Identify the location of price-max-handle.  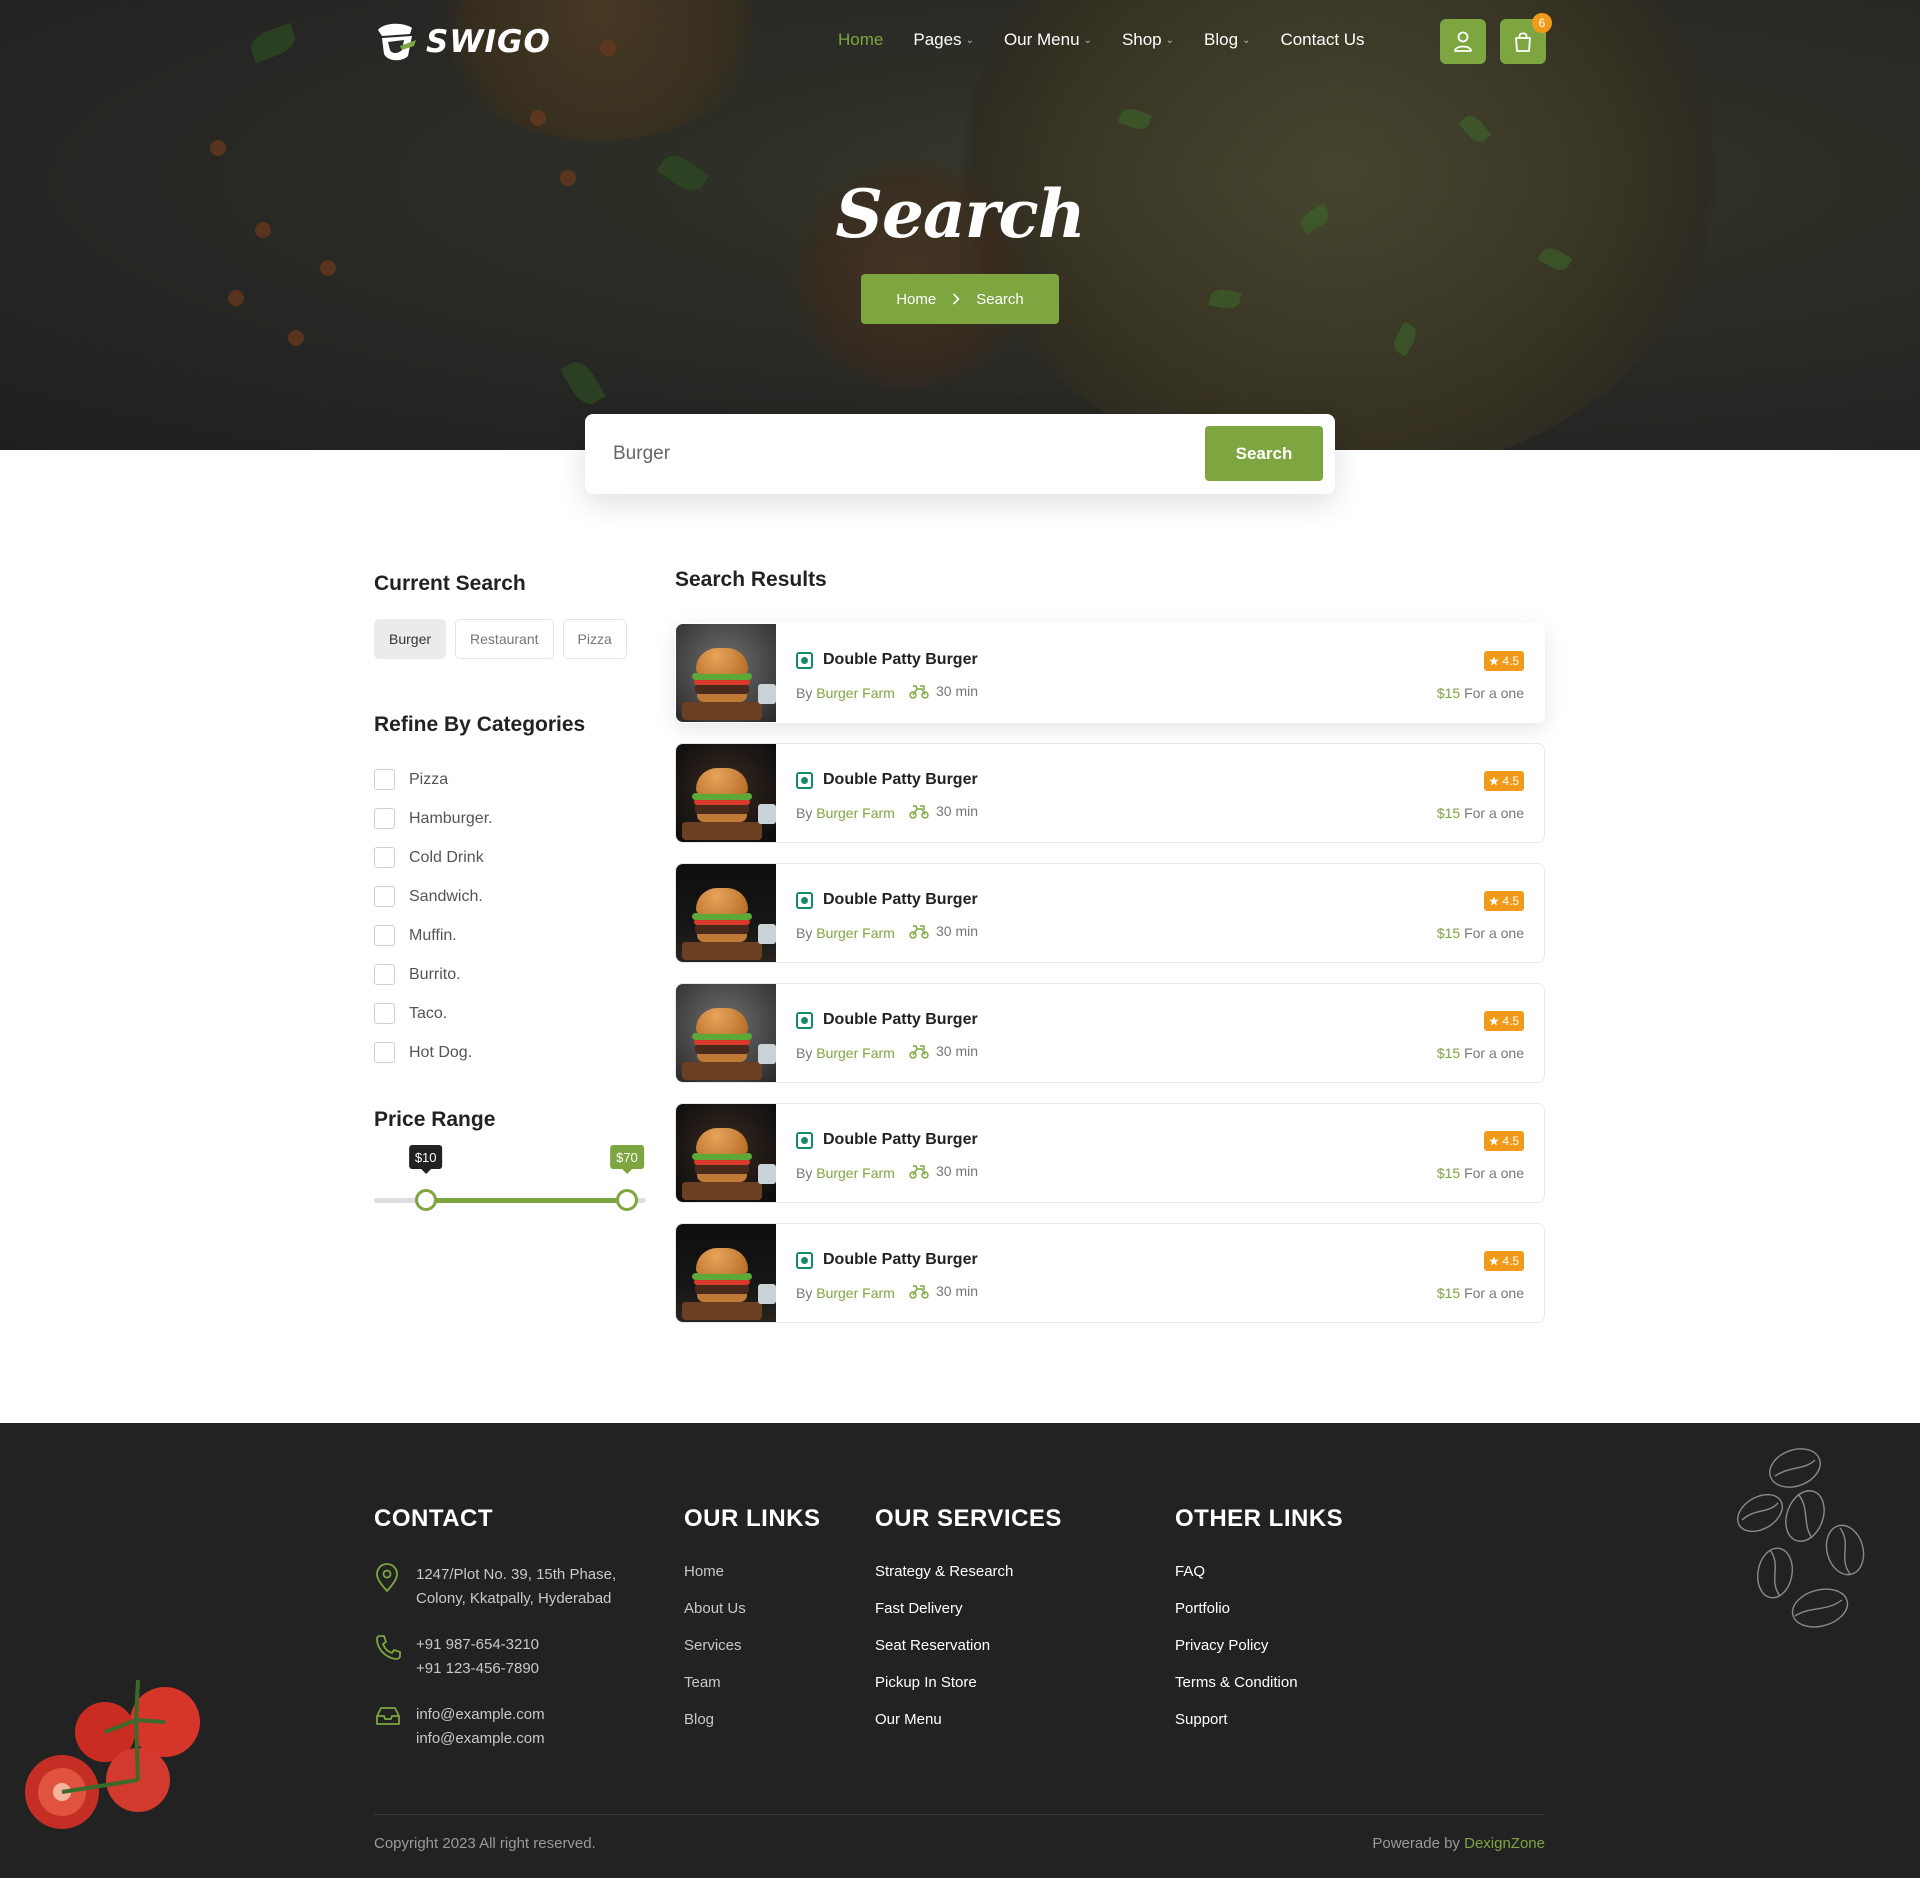
(626, 1200).